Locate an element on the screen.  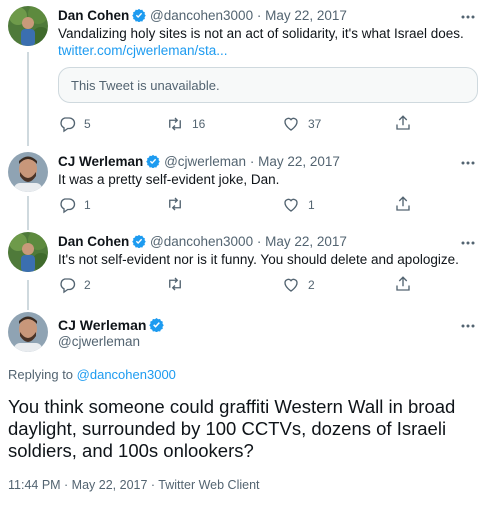
like-button: 37 is located at coordinates (301, 124).